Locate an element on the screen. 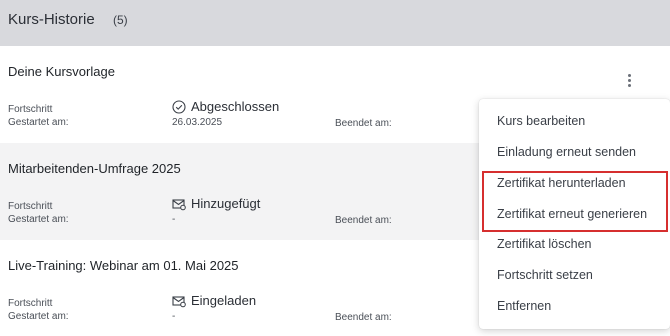 Image resolution: width=670 pixels, height=336 pixels. course-title: Live-Training: Webinar am 01. Mai 2025 is located at coordinates (123, 265).